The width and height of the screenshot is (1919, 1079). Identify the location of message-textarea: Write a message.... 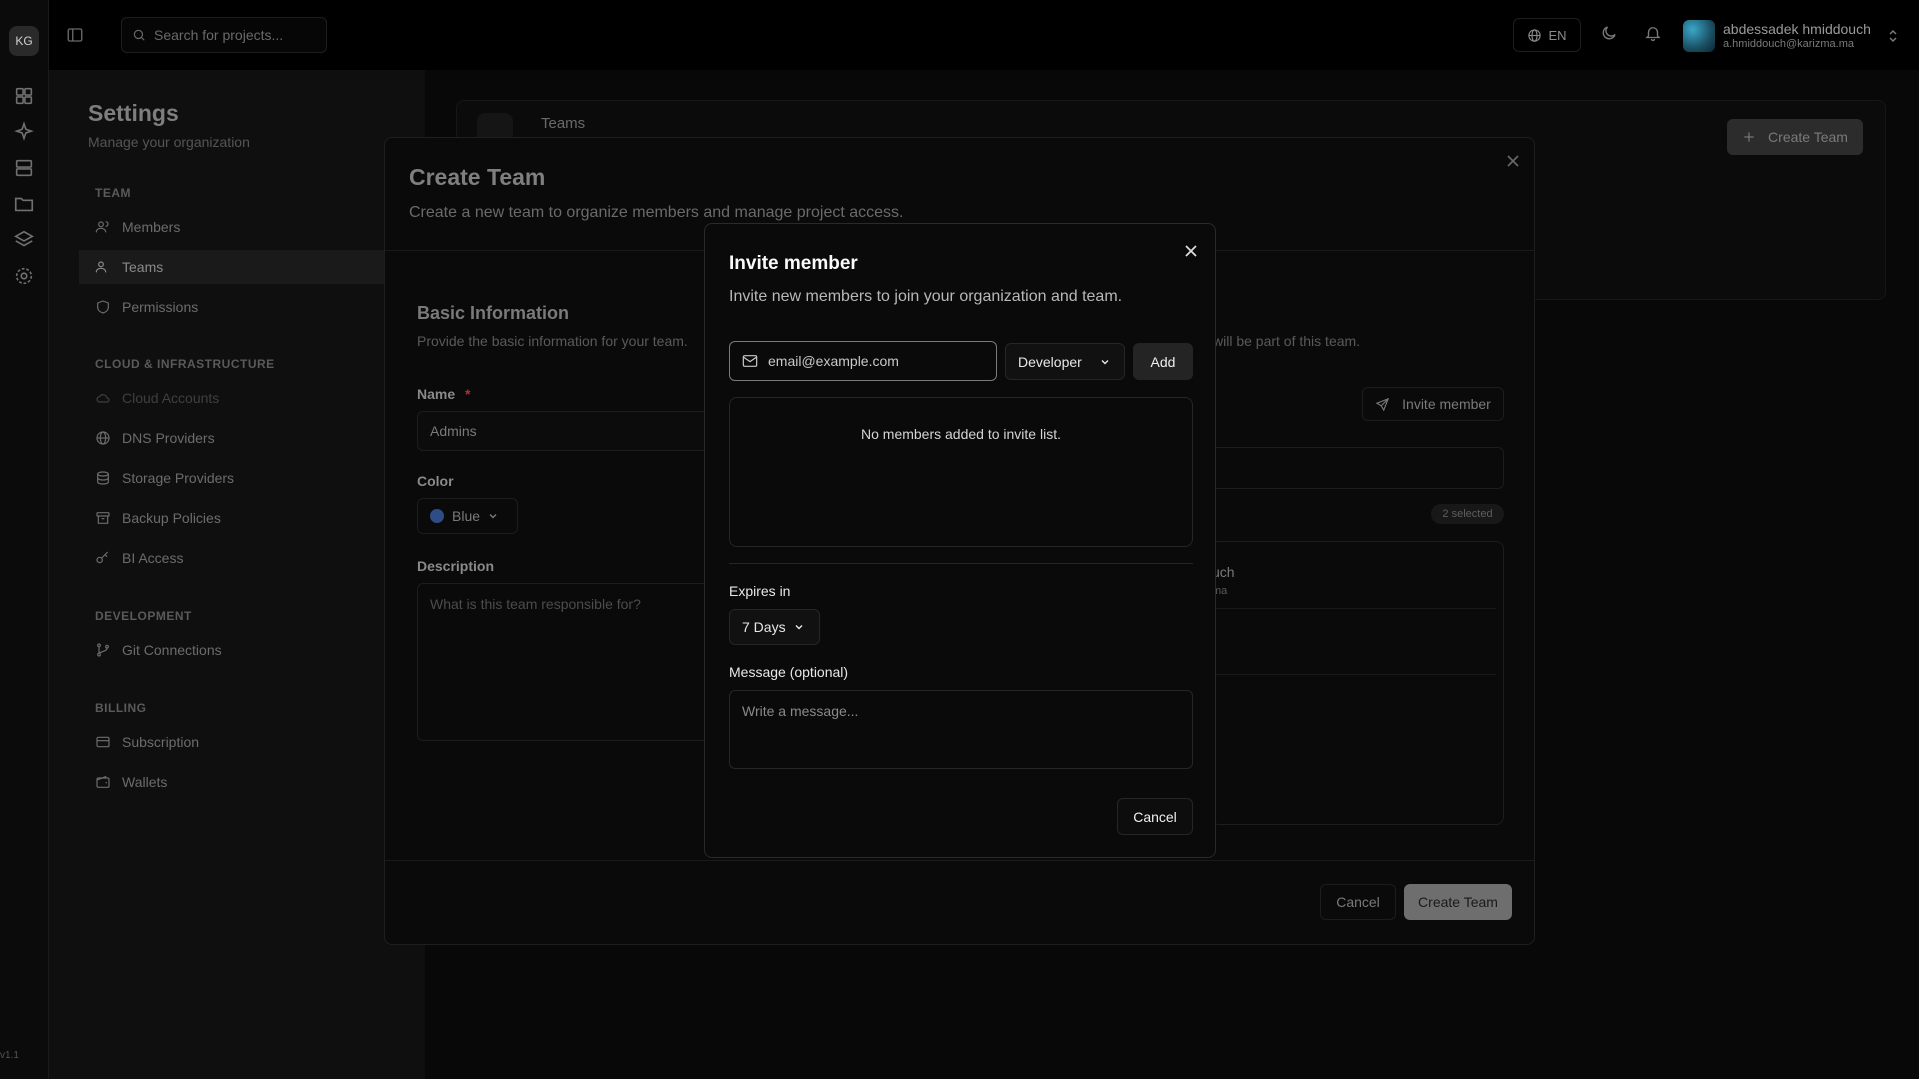
(961, 729).